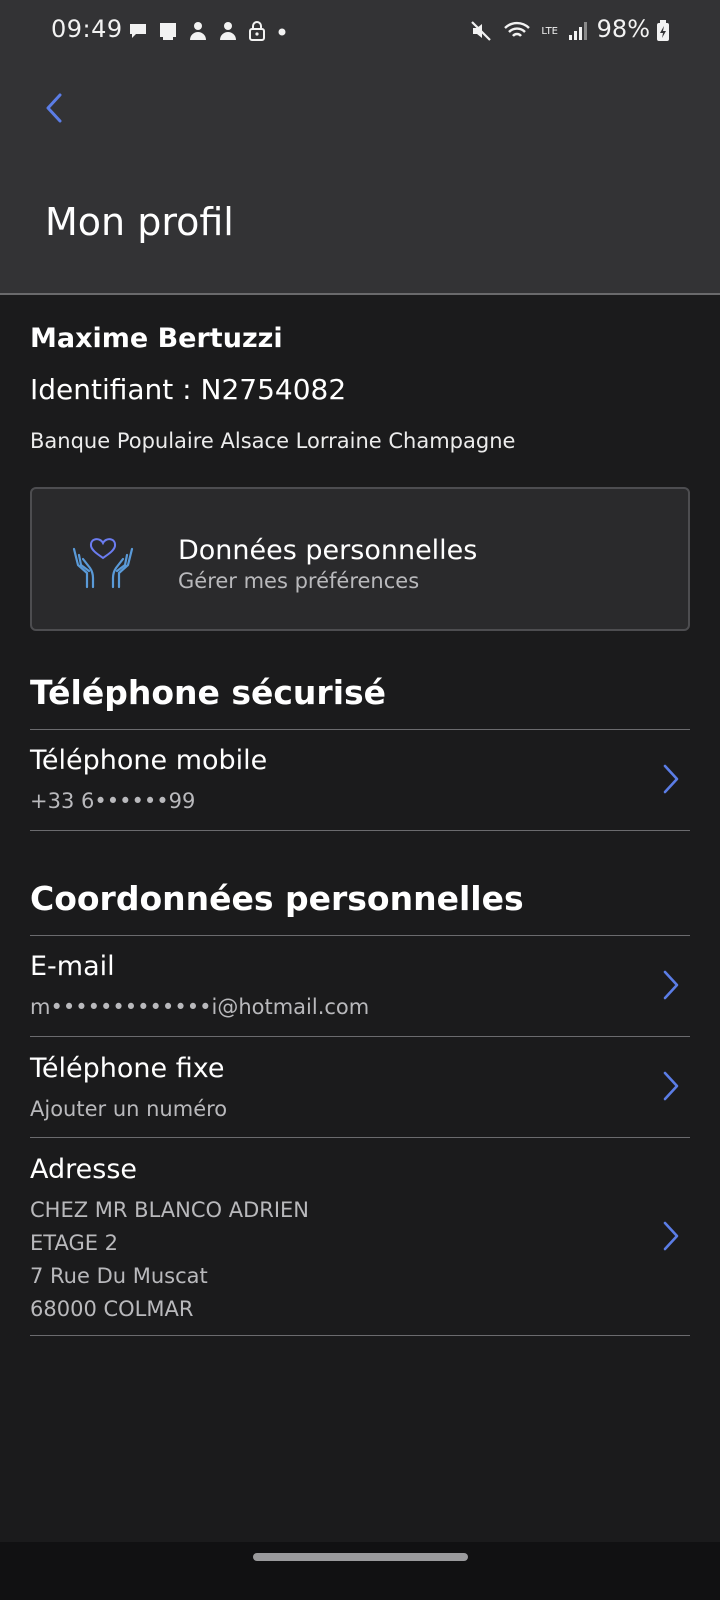 The height and width of the screenshot is (1600, 720). Describe the element at coordinates (83, 1169) in the screenshot. I see `address-label: Adresse` at that location.